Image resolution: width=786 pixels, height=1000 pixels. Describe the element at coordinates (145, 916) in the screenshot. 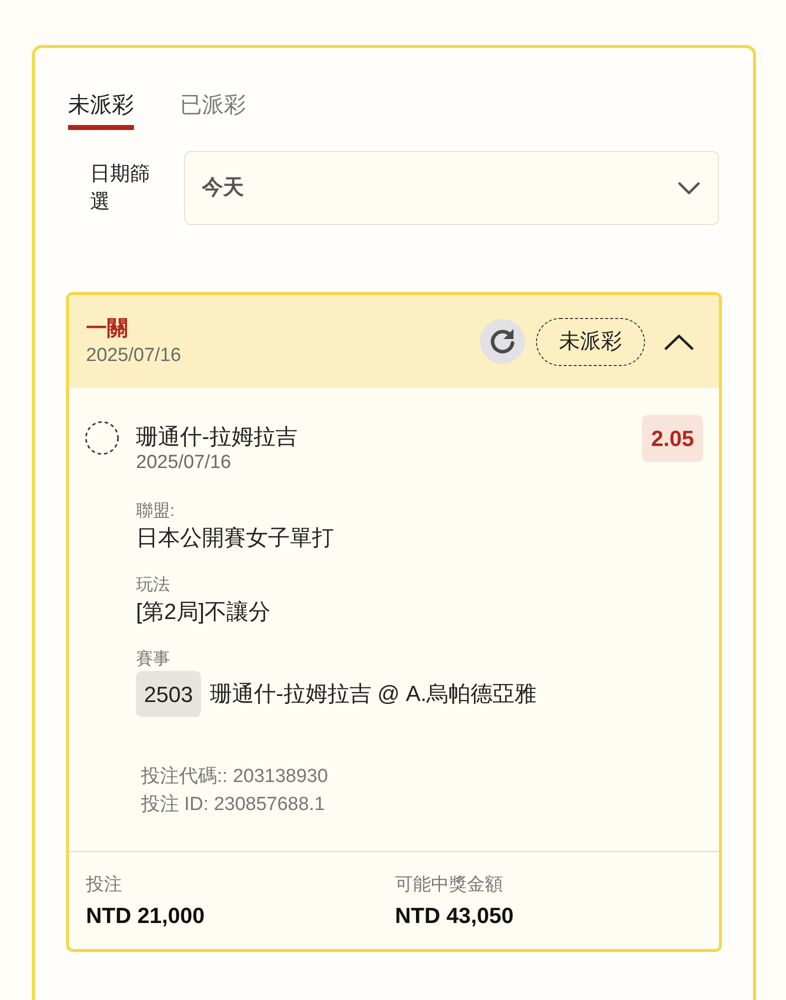

I see `summary-value: NTD 21,000` at that location.